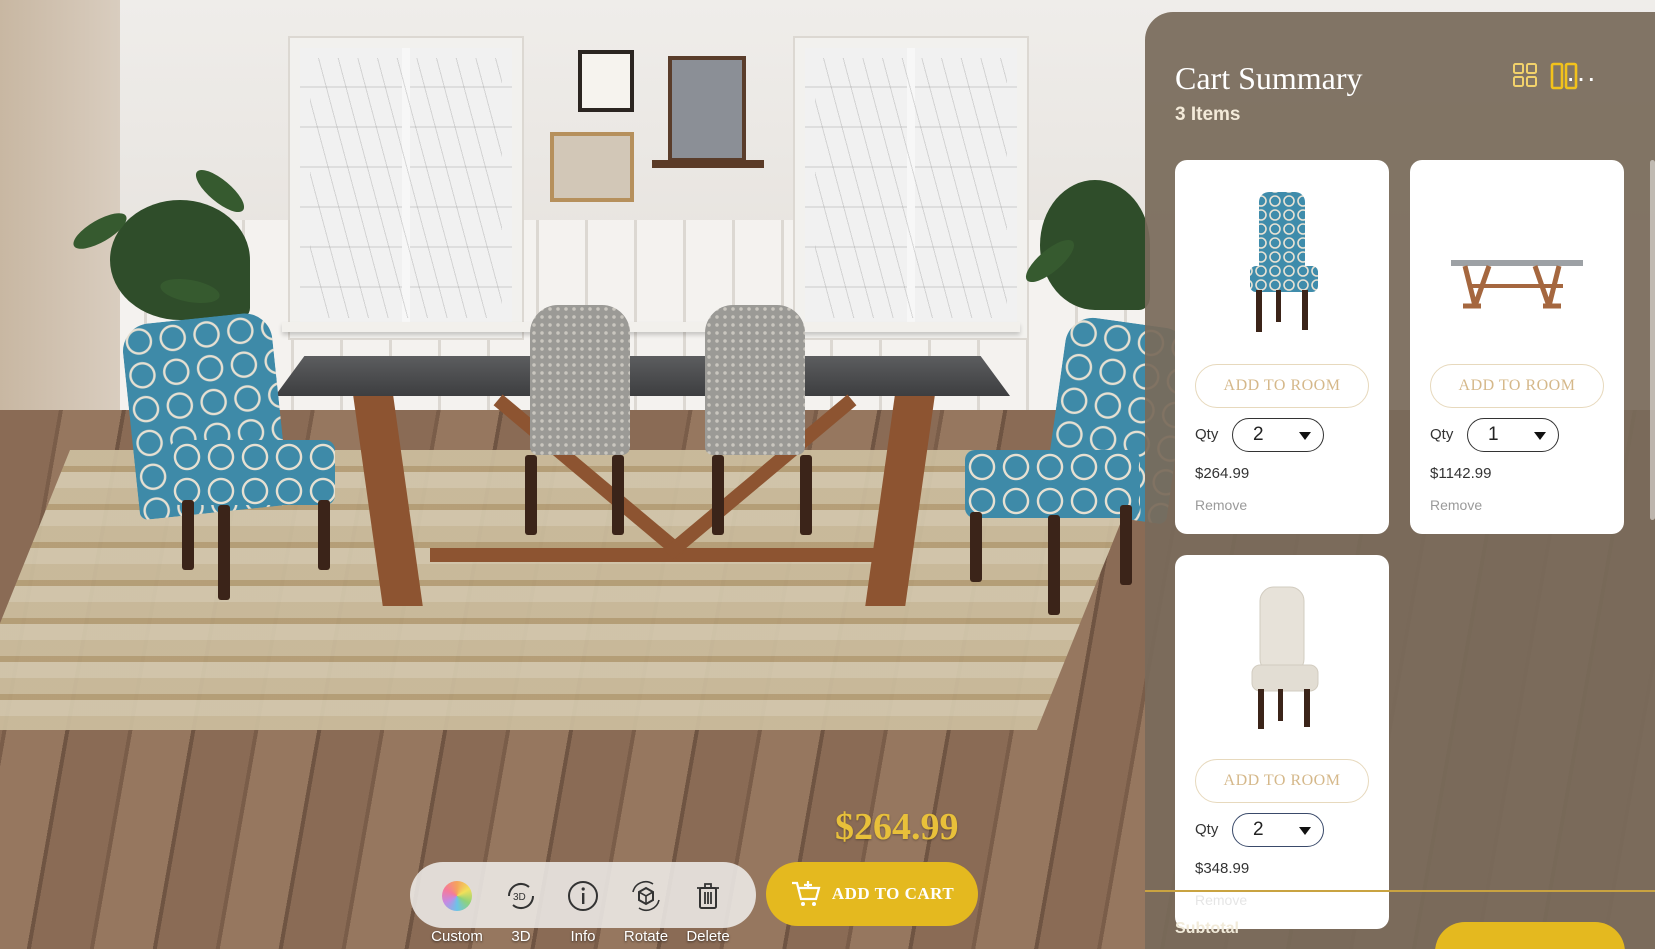 This screenshot has width=1655, height=949. I want to click on wall-shelf, so click(708, 164).